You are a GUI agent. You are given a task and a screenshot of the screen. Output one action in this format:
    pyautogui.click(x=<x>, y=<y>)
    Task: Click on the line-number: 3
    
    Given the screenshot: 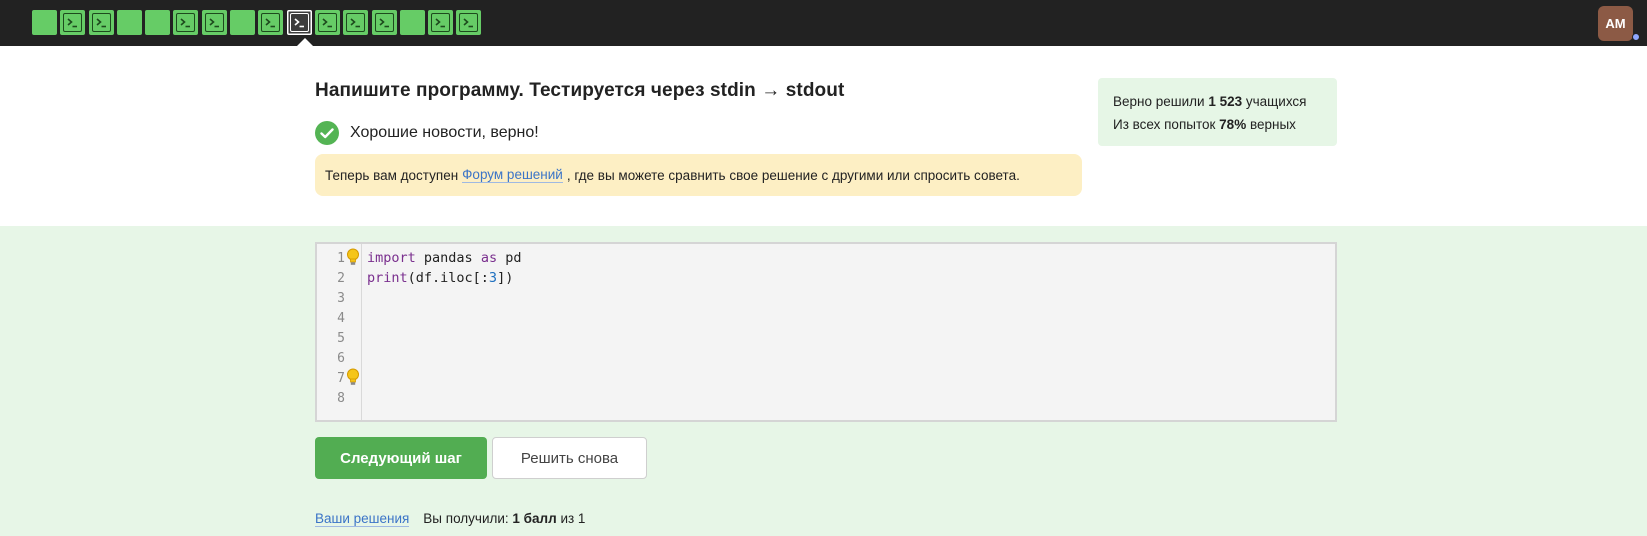 What is the action you would take?
    pyautogui.click(x=341, y=298)
    